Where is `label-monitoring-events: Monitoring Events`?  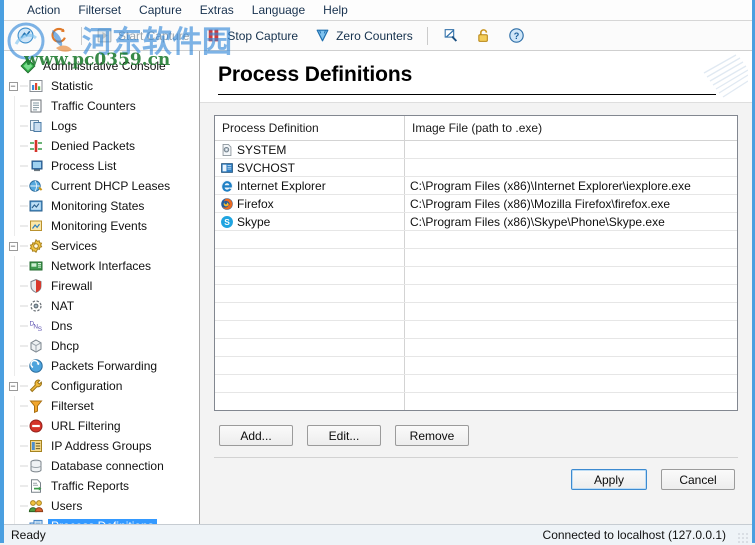 label-monitoring-events: Monitoring Events is located at coordinates (99, 225).